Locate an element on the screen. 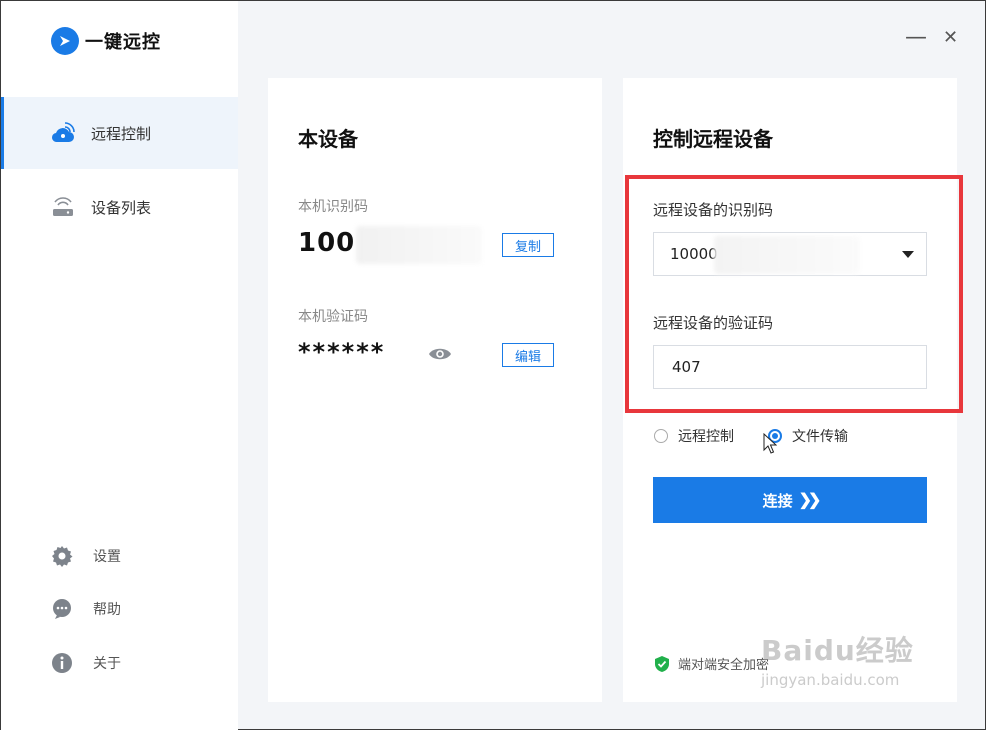  connect-label: 连接 is located at coordinates (777, 501).